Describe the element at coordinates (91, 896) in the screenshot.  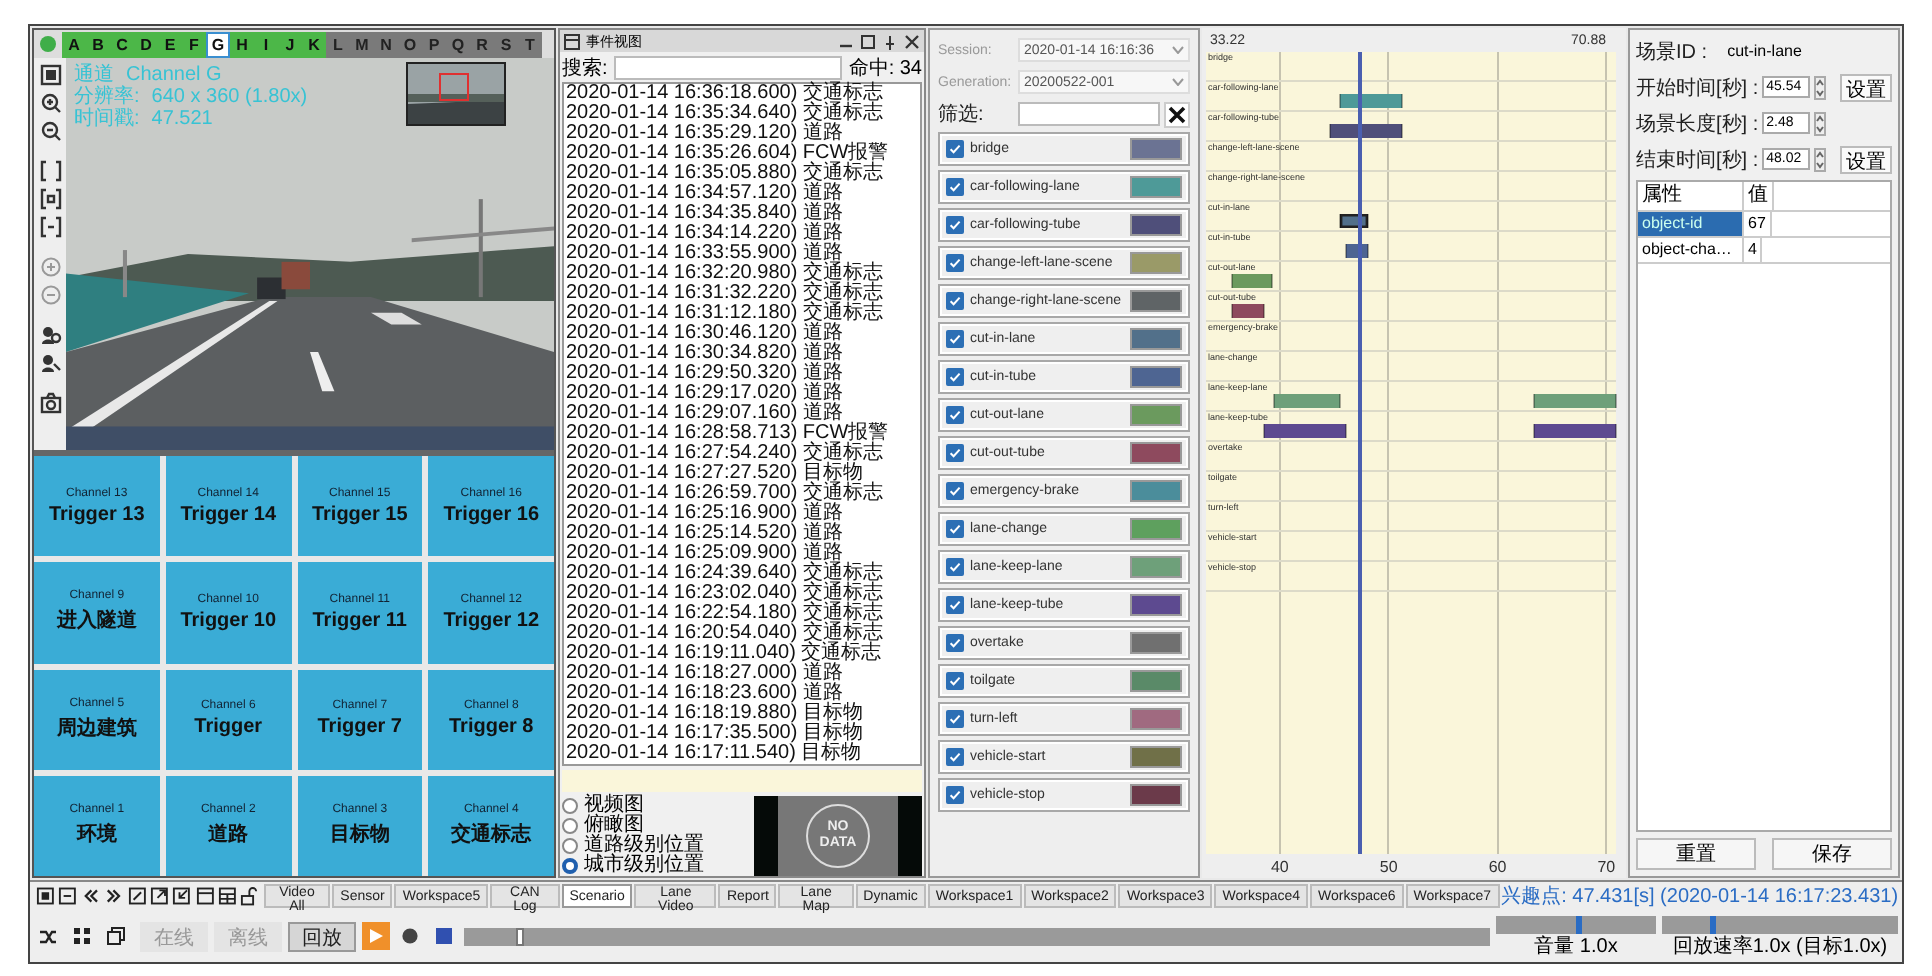
I see `rewind-icon` at that location.